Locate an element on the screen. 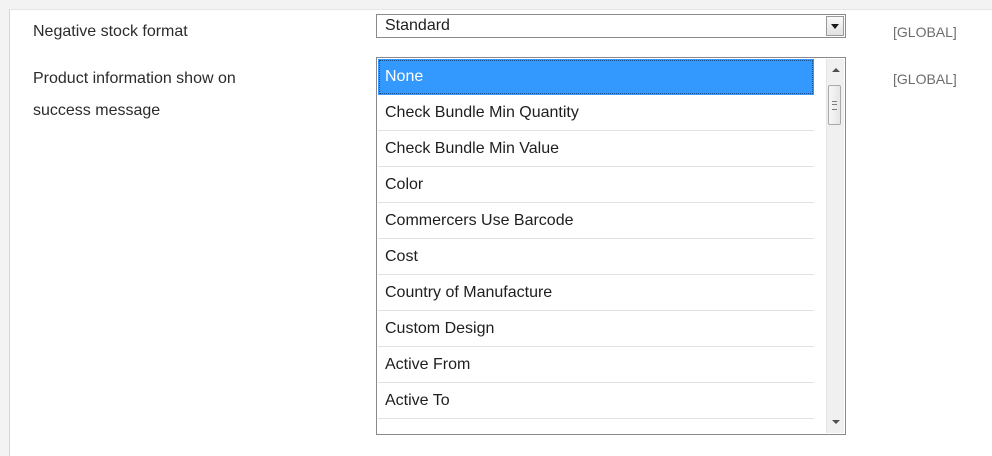  product-info-scope: [GLOBAL] is located at coordinates (925, 79).